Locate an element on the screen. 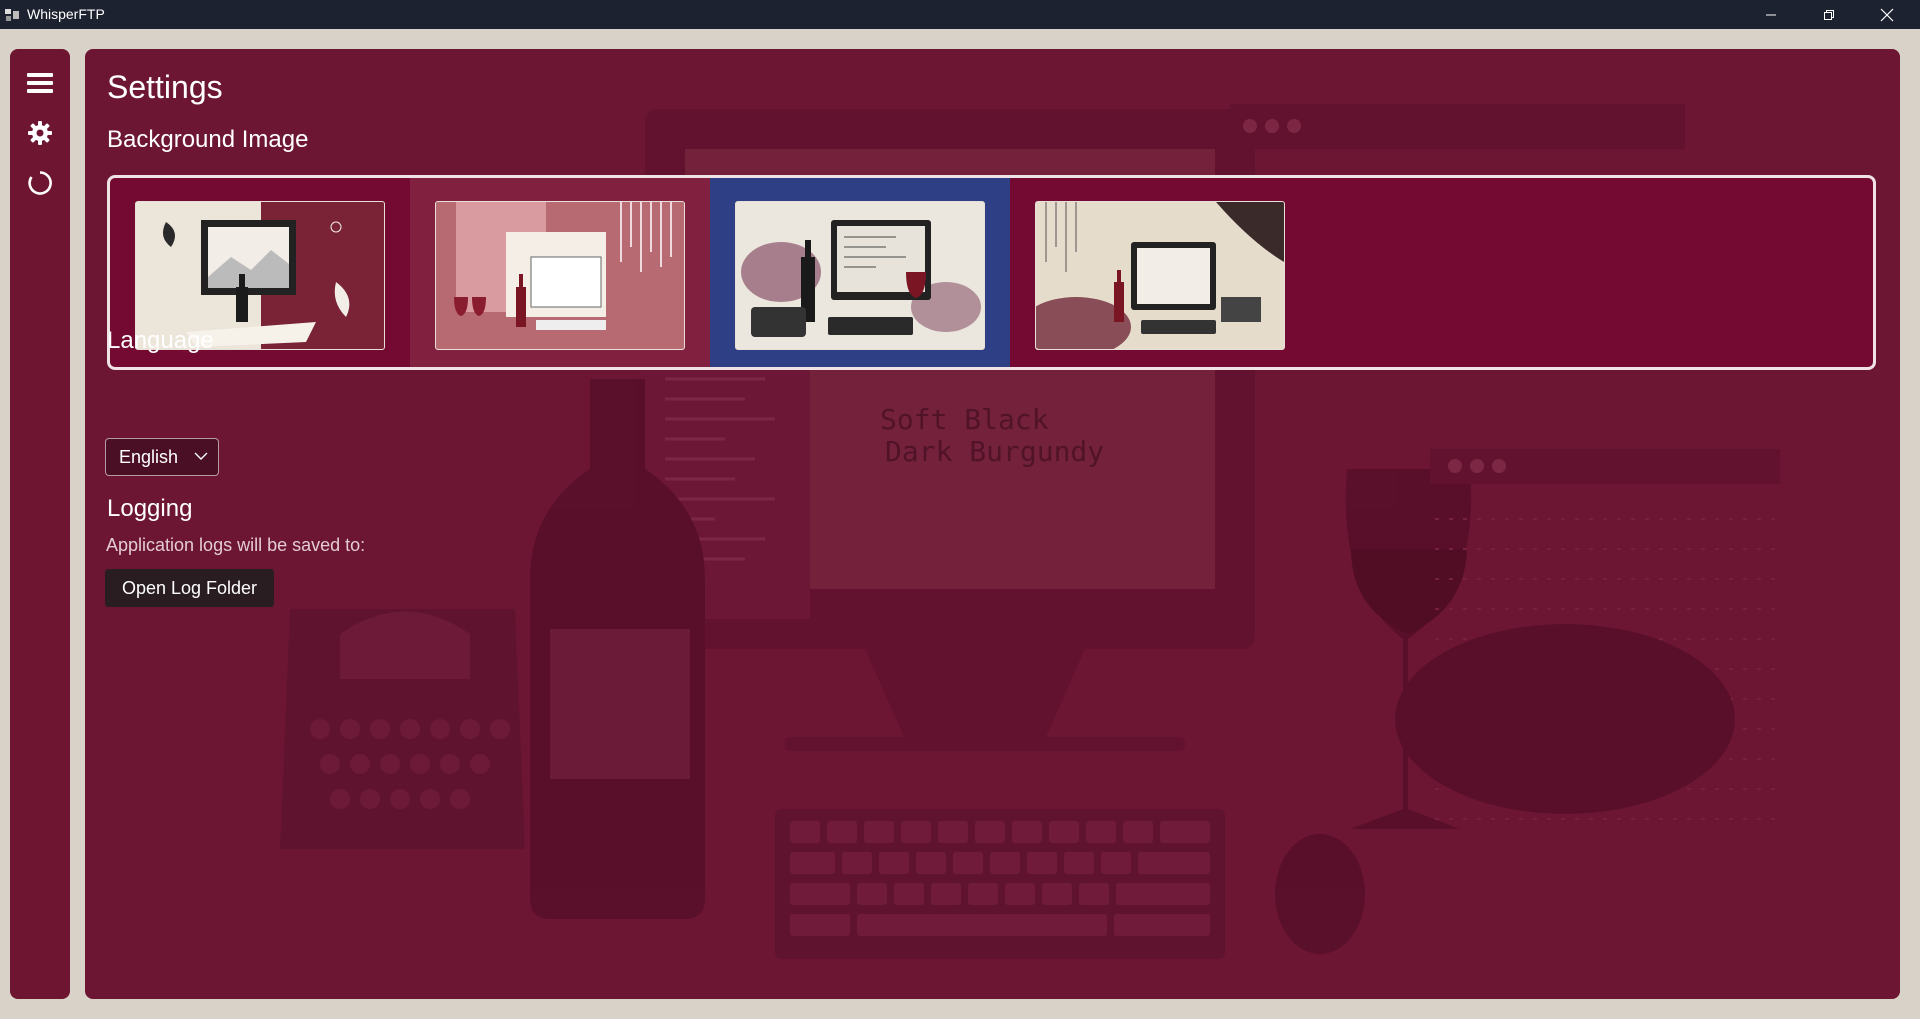 The height and width of the screenshot is (1019, 1920). refresh-icon is located at coordinates (40, 183).